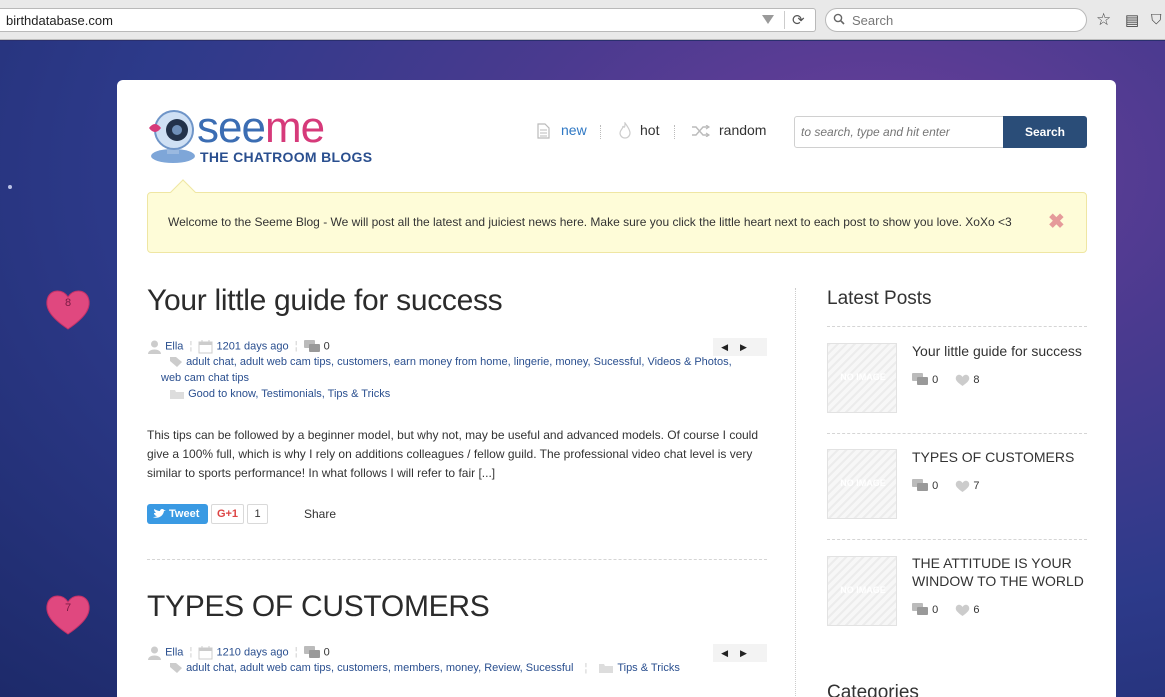 This screenshot has height=697, width=1165. What do you see at coordinates (976, 379) in the screenshot?
I see `sidebar-like-count: 8` at bounding box center [976, 379].